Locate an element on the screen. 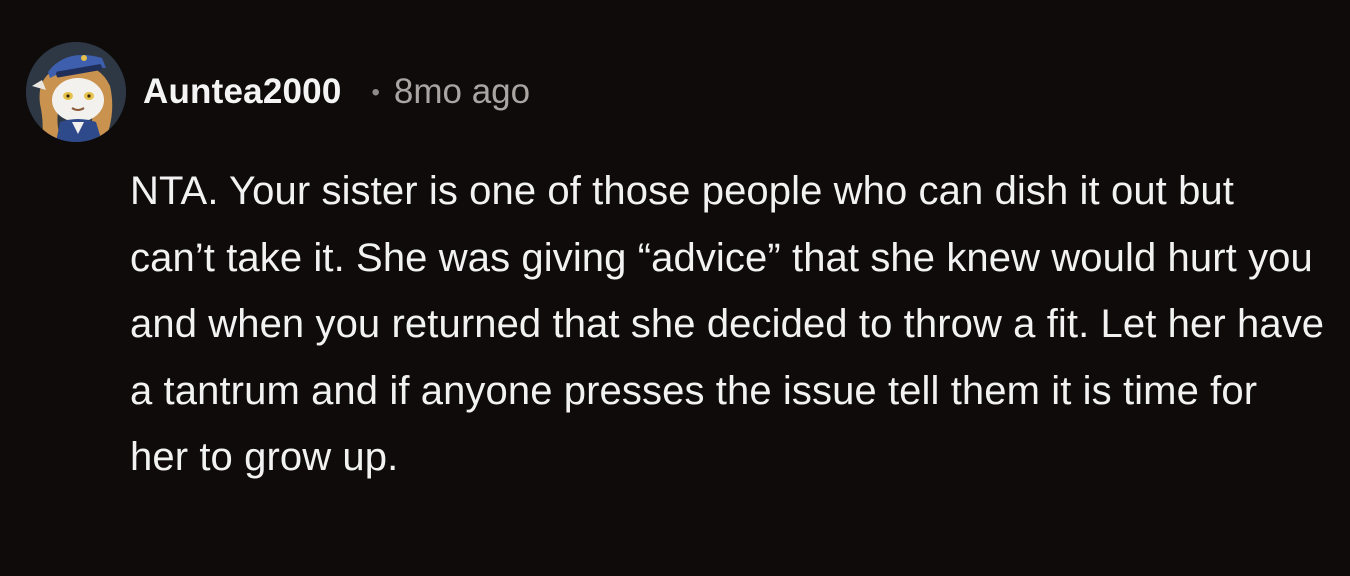 The width and height of the screenshot is (1350, 576). timestamp: 8mo ago is located at coordinates (462, 92).